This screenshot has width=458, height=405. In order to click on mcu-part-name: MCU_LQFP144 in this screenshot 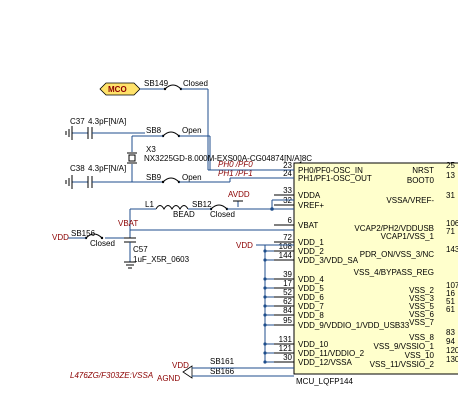, I will do `click(324, 381)`.